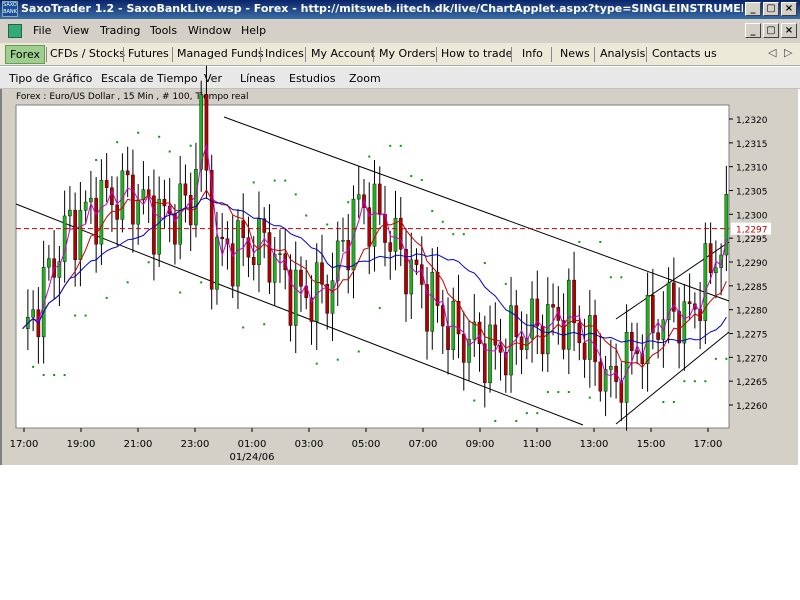  Describe the element at coordinates (252, 444) in the screenshot. I see `x-tick-label: 01:00` at that location.